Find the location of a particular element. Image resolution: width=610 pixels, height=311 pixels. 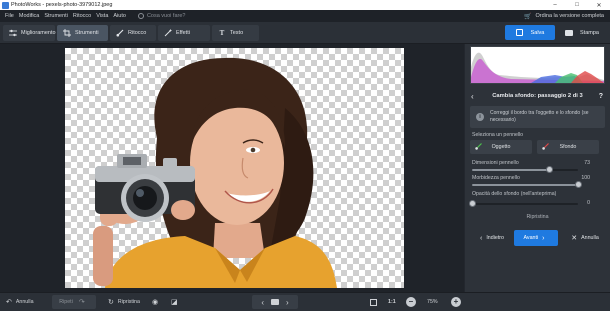

panel-title: Cambia sfondo: passaggio 2 di 3 is located at coordinates (537, 96).